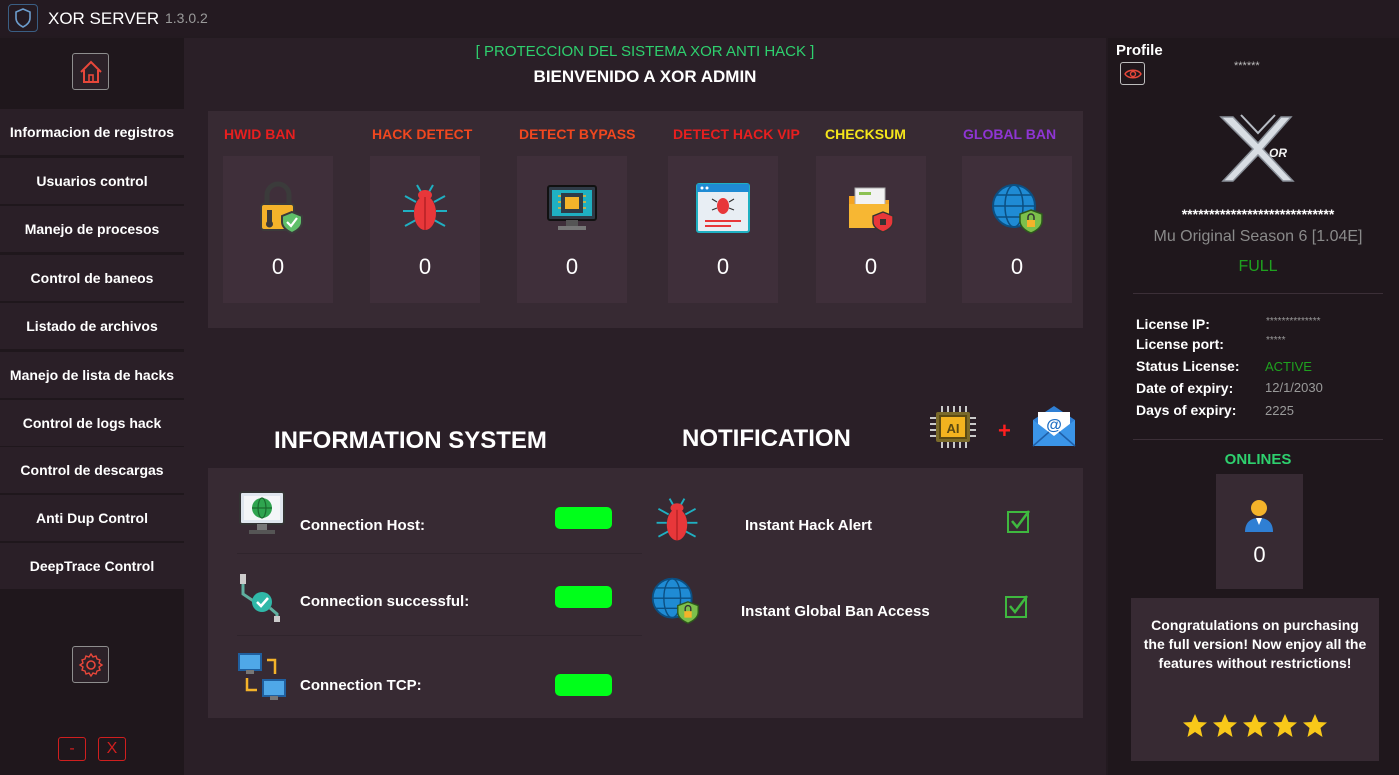 This screenshot has height=775, width=1399. I want to click on sidebar-item-anti-dup: Anti Dup Control, so click(92, 518).